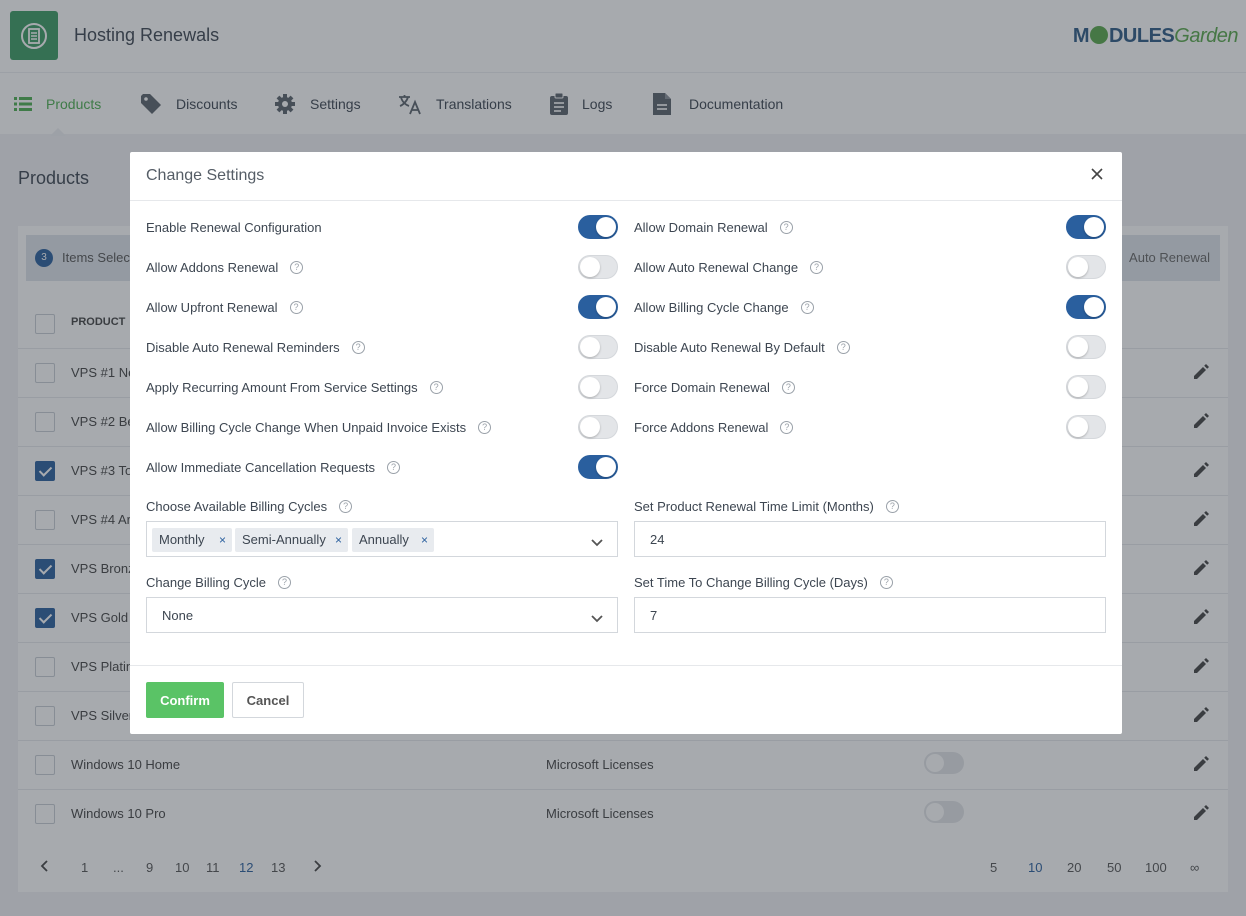 This screenshot has height=916, width=1246. I want to click on billing-cycles-select: Monthly × Semi-Annually × Annually ×, so click(382, 539).